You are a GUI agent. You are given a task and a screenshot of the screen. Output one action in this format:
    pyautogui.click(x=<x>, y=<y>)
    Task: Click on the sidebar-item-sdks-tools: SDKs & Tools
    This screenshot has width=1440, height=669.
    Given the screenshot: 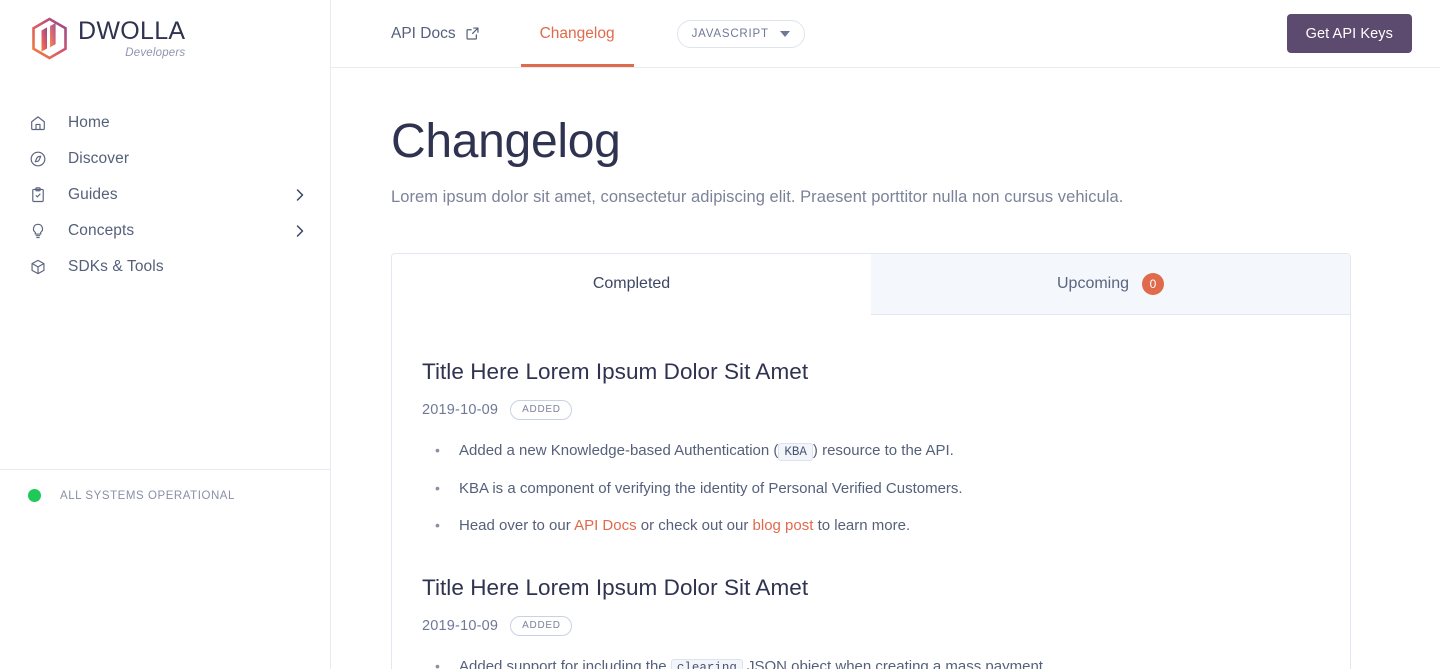 What is the action you would take?
    pyautogui.click(x=165, y=267)
    